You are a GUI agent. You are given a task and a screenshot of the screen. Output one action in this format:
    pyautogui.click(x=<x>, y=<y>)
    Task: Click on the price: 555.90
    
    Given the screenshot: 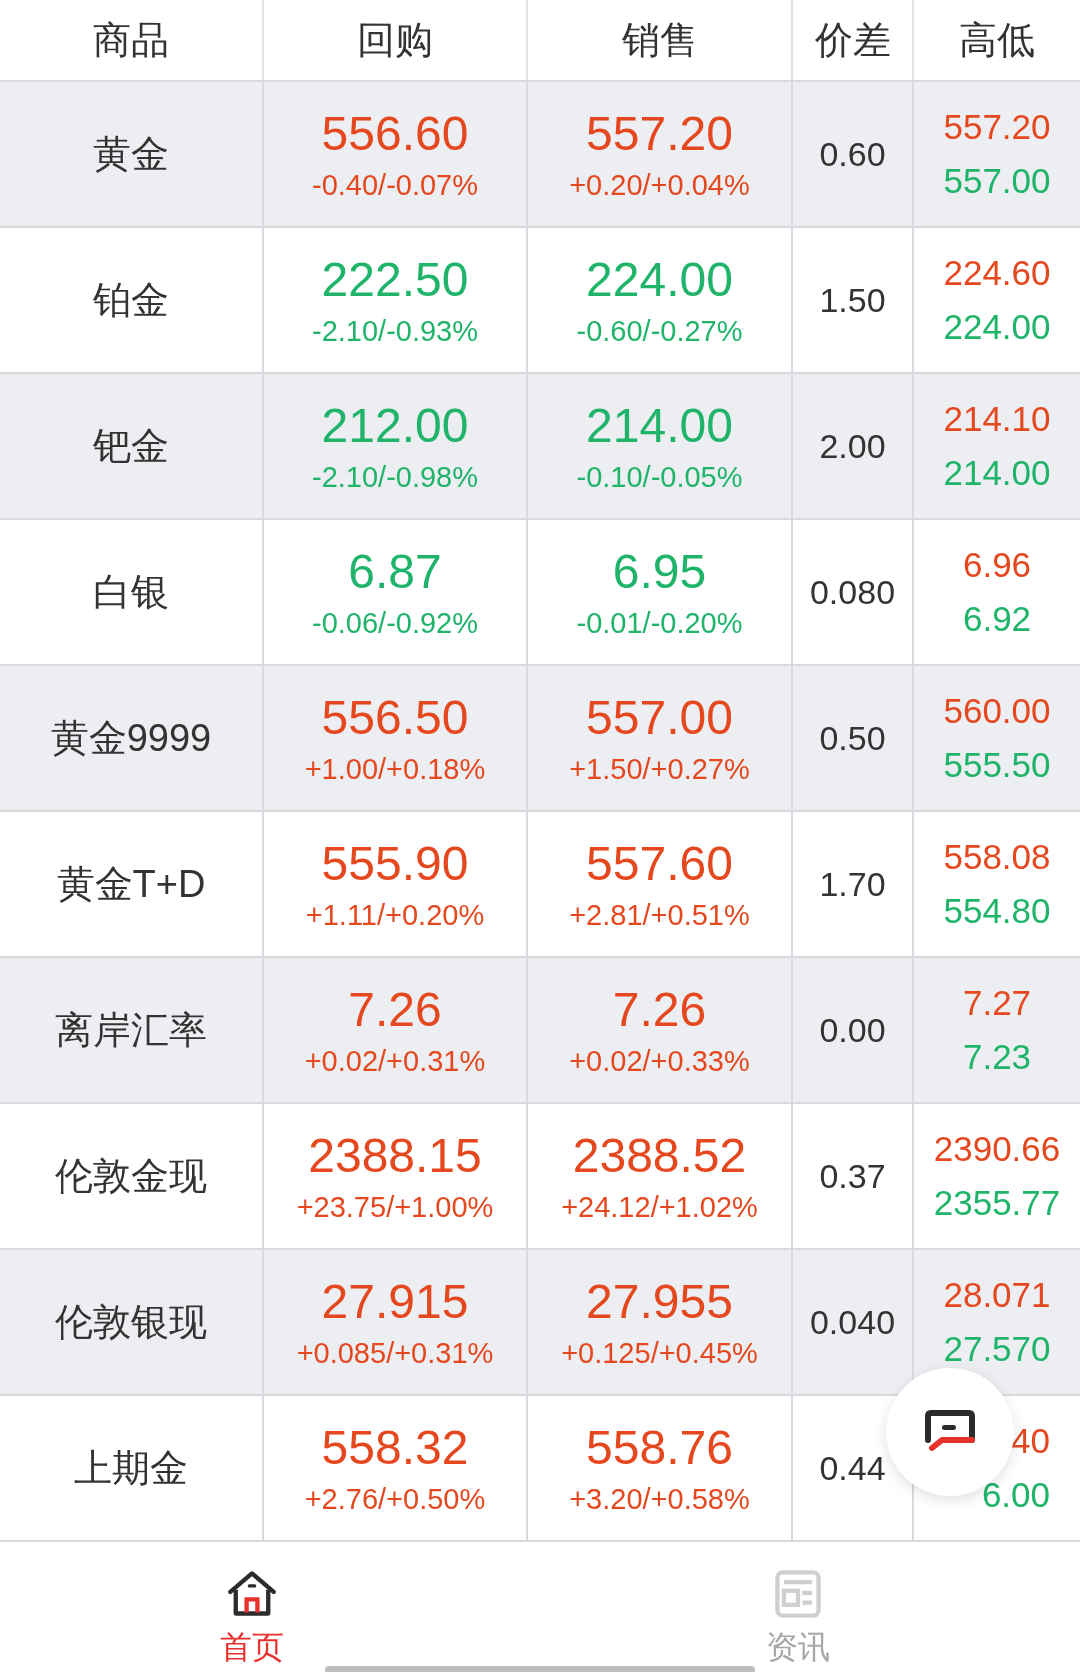 What is the action you would take?
    pyautogui.click(x=395, y=864)
    